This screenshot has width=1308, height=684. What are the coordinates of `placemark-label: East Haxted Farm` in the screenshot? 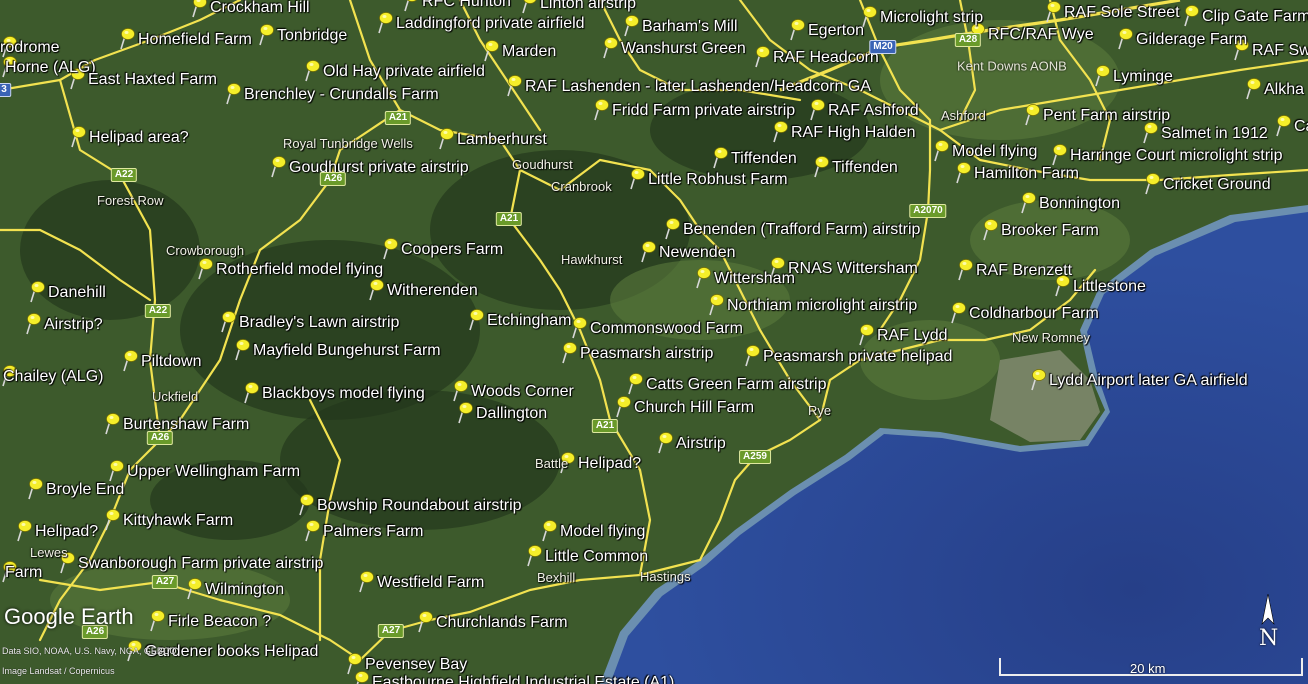 It's located at (152, 80).